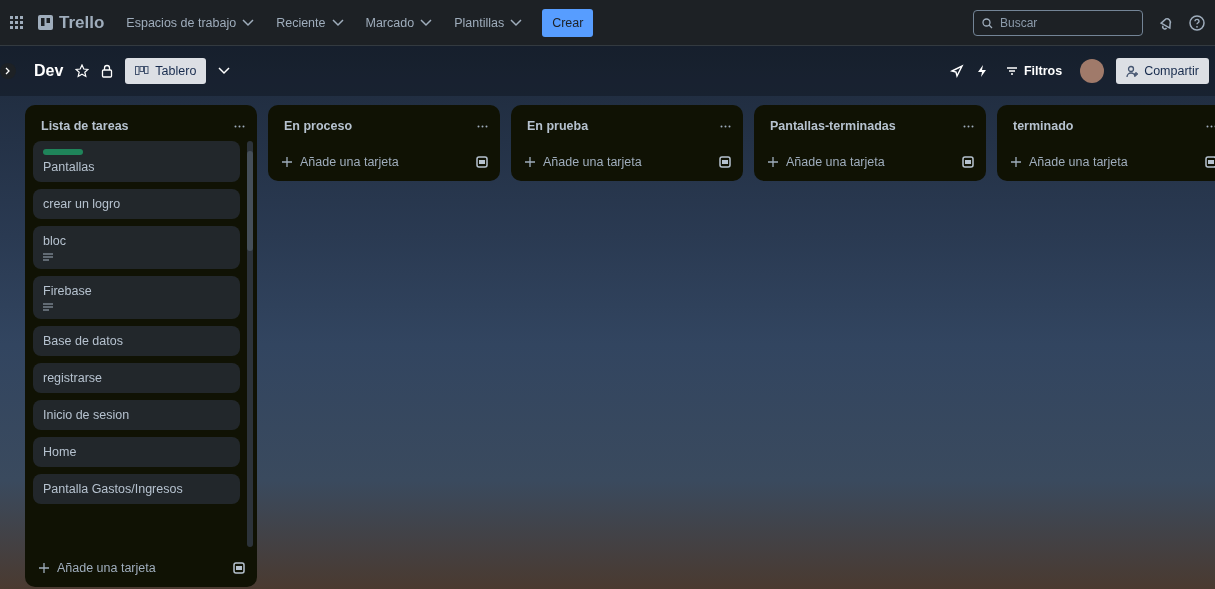 This screenshot has height=589, width=1215. I want to click on list-title: Pantallas-terminadas, so click(833, 126).